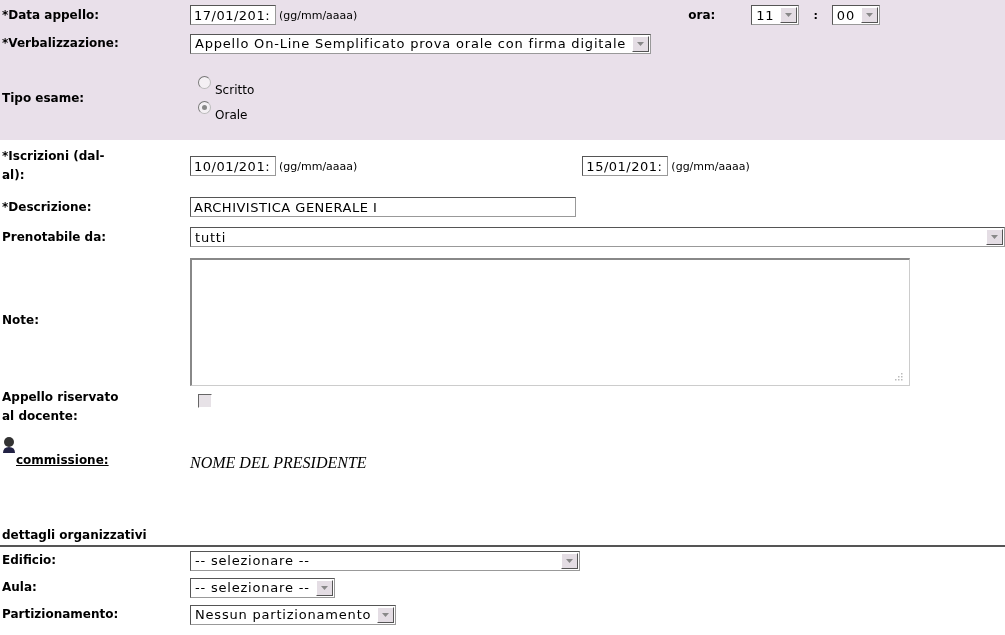 Image resolution: width=1005 pixels, height=635 pixels. What do you see at coordinates (60, 43) in the screenshot?
I see `field-label: *Verbalizzazione:` at bounding box center [60, 43].